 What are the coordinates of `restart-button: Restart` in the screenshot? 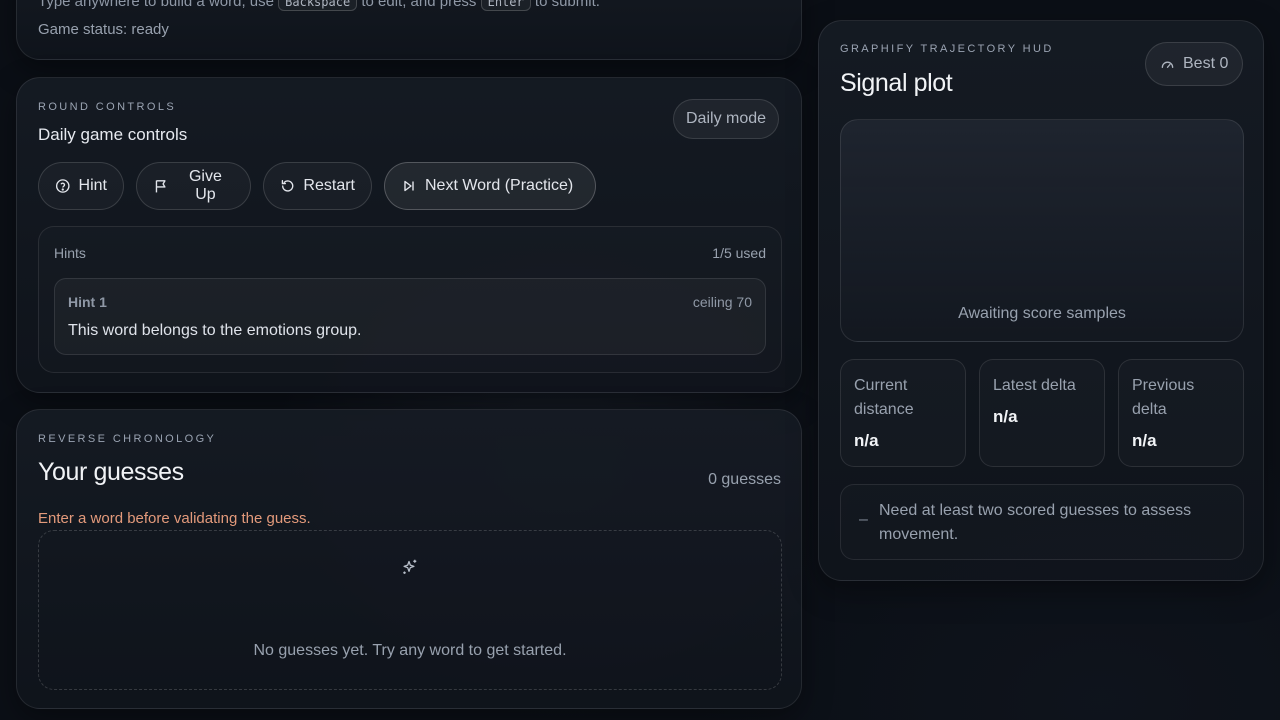 It's located at (317, 186).